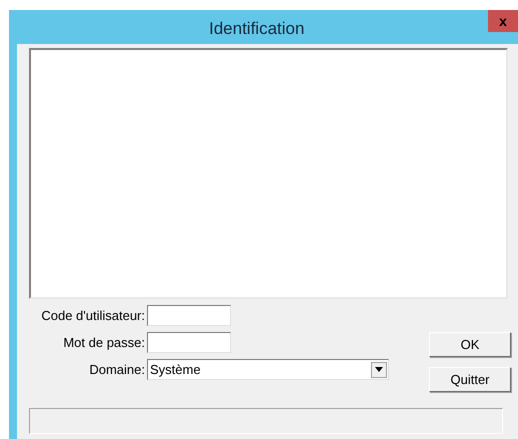 This screenshot has width=518, height=439. What do you see at coordinates (117, 369) in the screenshot?
I see `field-label: Domaine:` at bounding box center [117, 369].